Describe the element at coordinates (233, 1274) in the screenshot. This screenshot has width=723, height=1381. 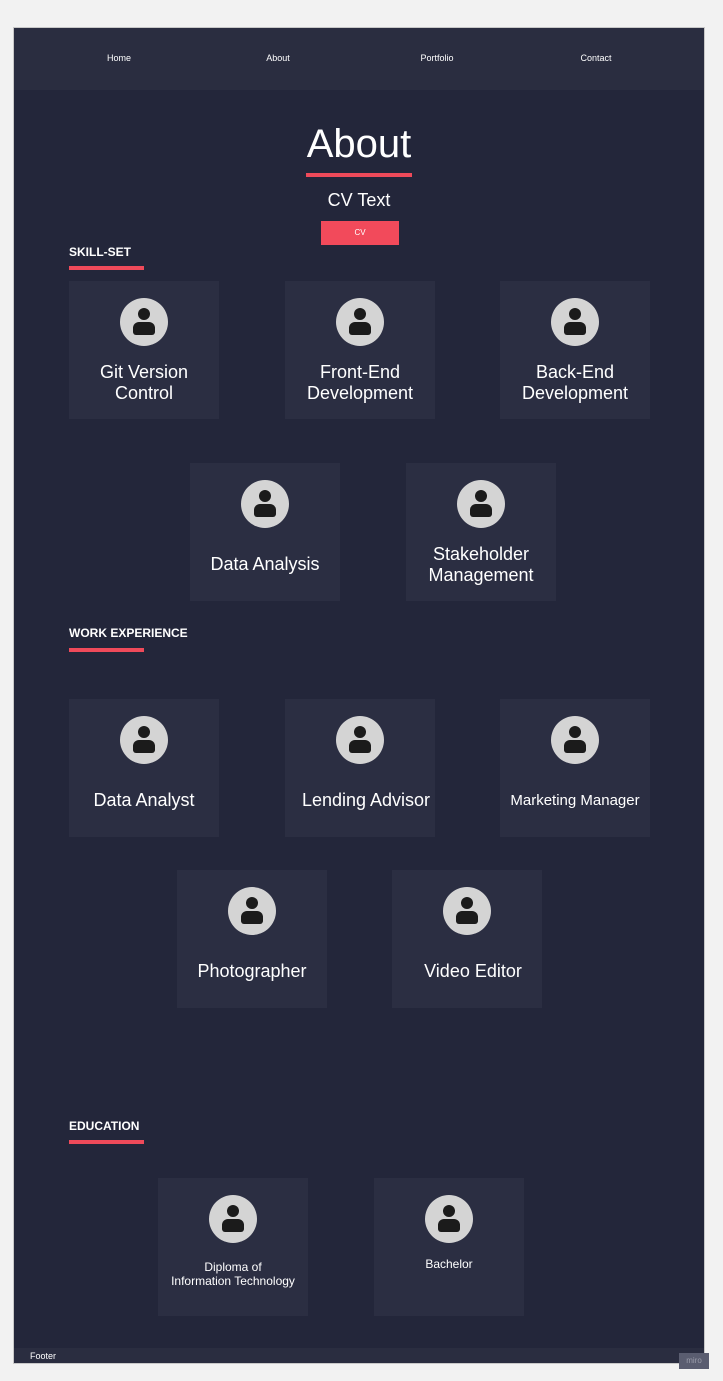
I see `education-label: Diploma of Information Technology` at that location.